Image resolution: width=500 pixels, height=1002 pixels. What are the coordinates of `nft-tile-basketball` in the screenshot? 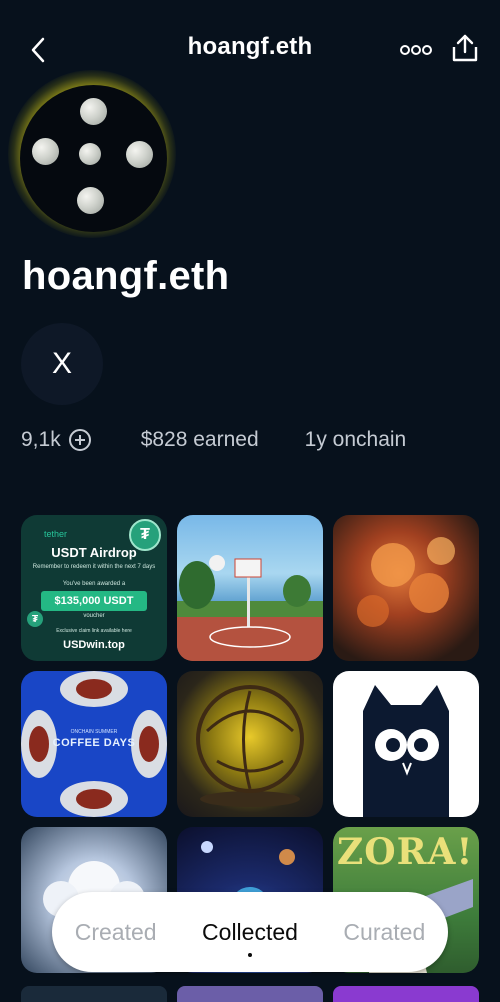 It's located at (250, 588).